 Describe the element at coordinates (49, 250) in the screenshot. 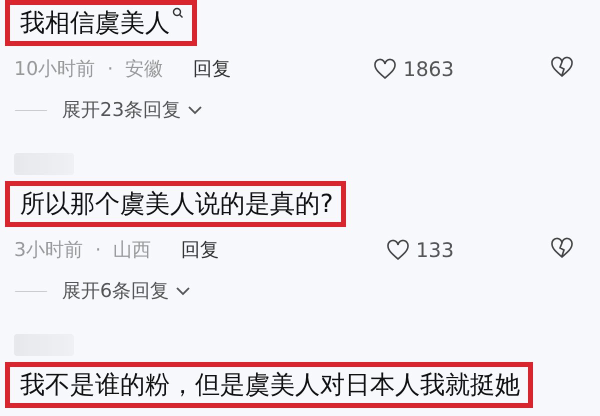

I see `comment-time: 3小时前` at that location.